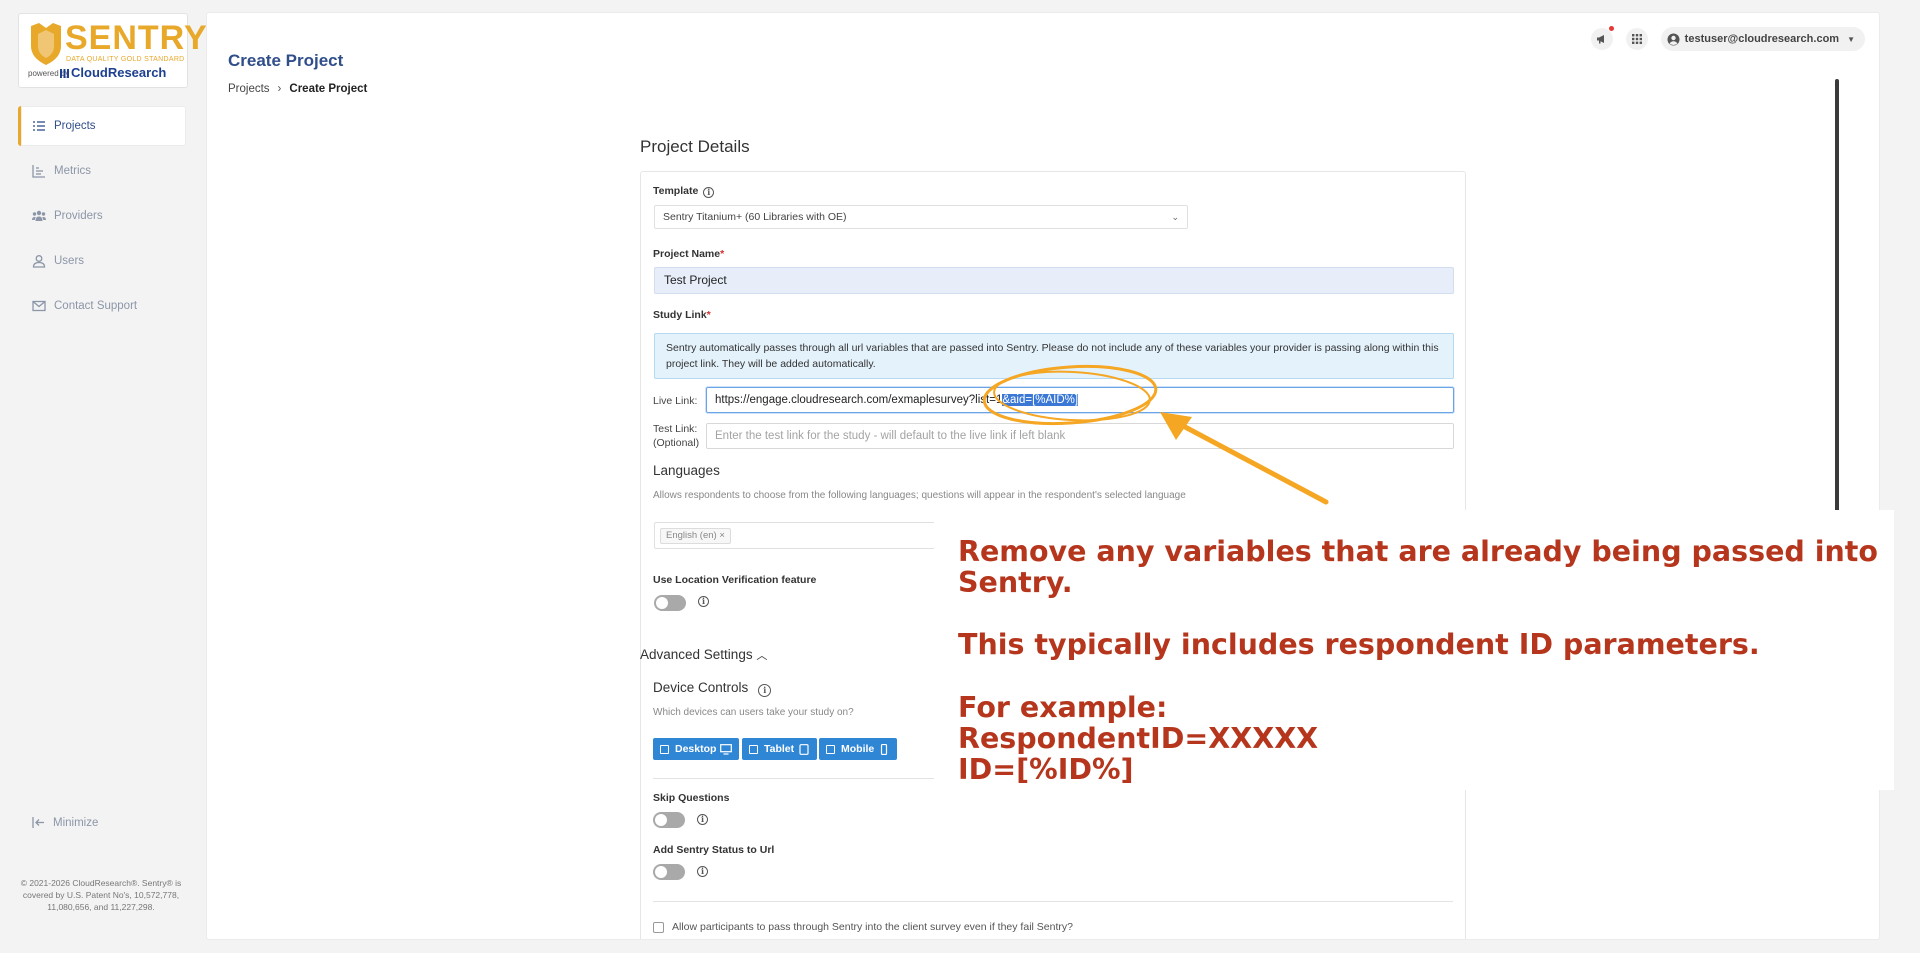 The image size is (1920, 953). I want to click on minimize-label: Minimize, so click(76, 822).